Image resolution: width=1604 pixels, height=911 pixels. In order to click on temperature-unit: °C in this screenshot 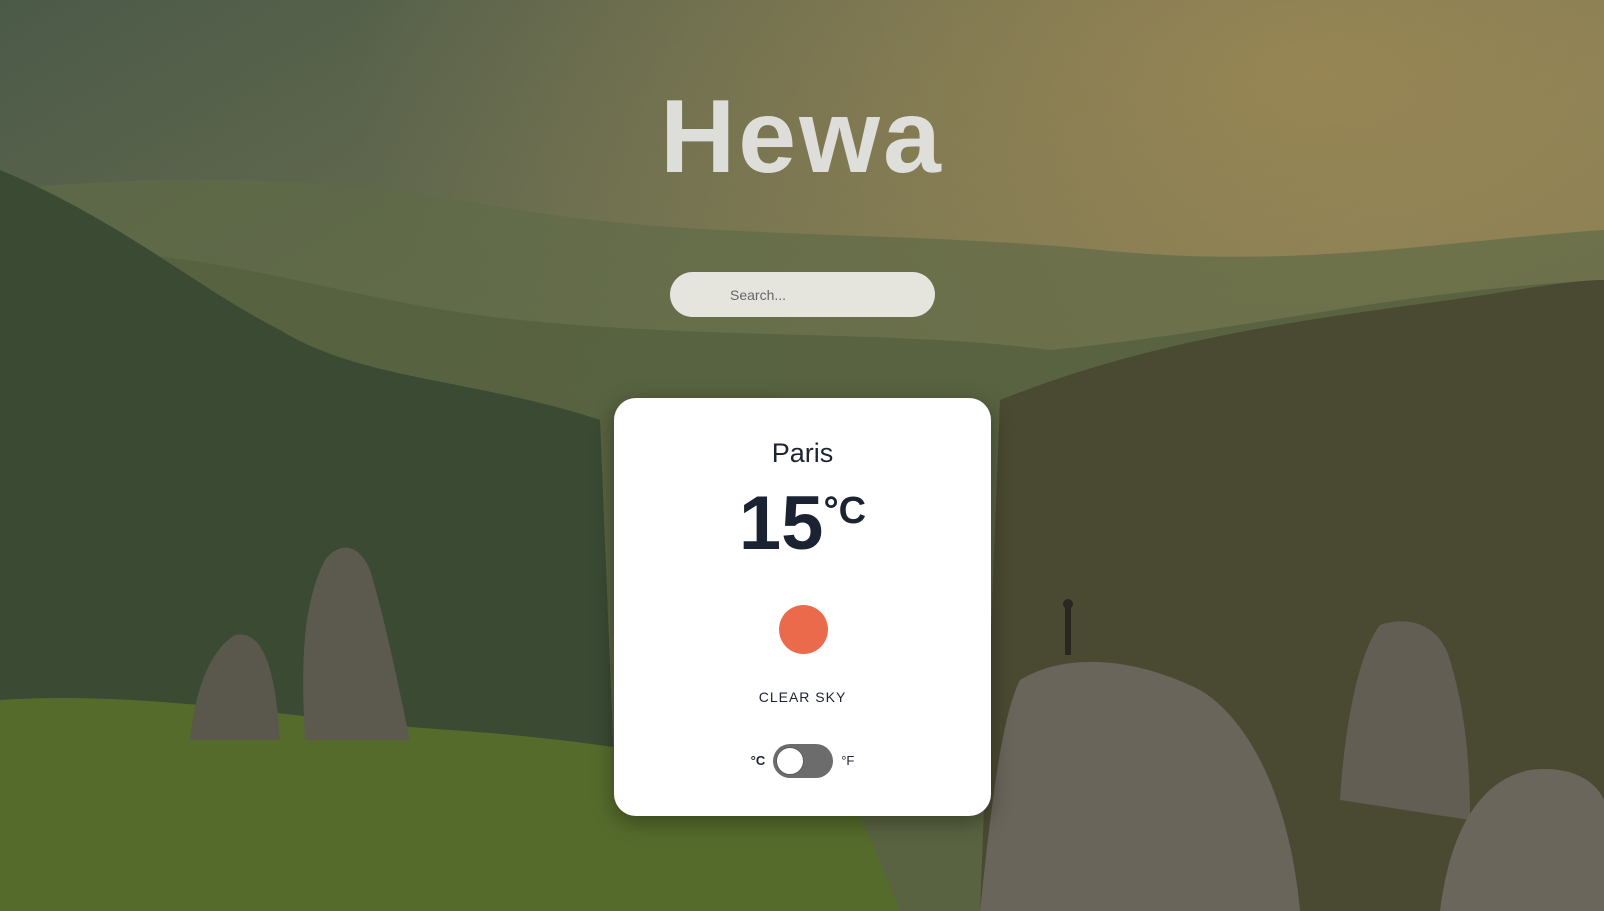, I will do `click(845, 511)`.